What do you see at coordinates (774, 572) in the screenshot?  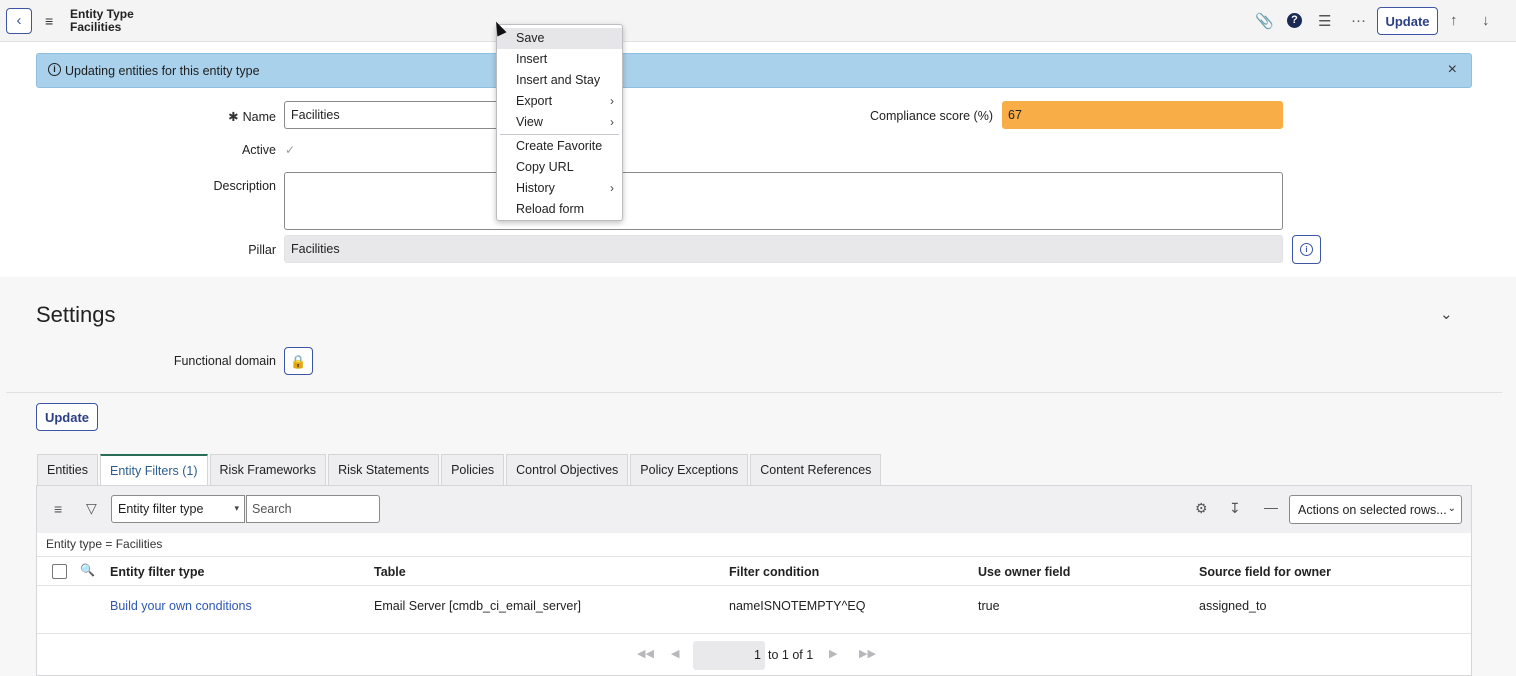 I see `column-filter-condition: Filter condition` at bounding box center [774, 572].